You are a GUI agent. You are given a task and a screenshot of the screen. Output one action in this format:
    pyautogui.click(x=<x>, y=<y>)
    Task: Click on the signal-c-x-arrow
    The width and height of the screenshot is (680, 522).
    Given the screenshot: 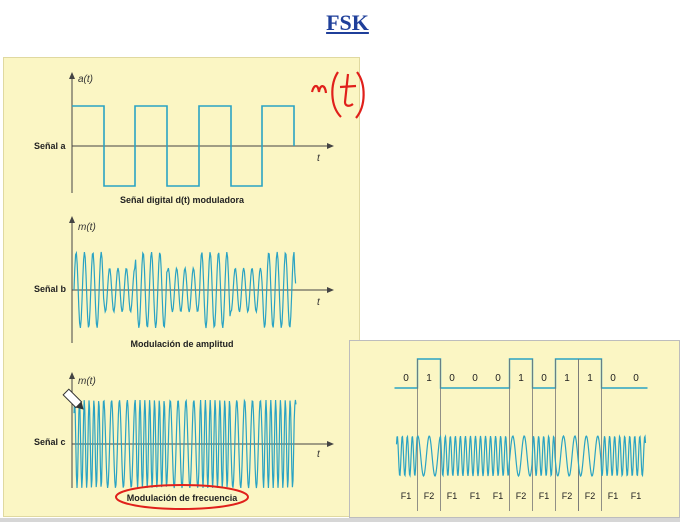 What is the action you would take?
    pyautogui.click(x=330, y=444)
    